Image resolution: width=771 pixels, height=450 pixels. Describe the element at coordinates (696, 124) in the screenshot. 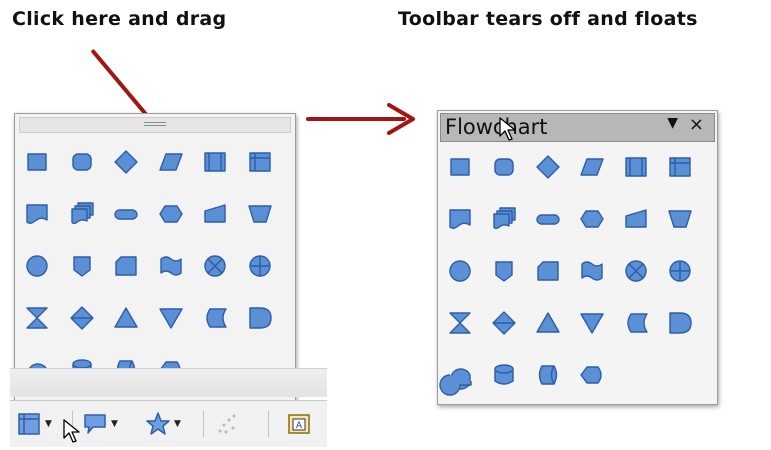

I see `close-icon: ×` at that location.